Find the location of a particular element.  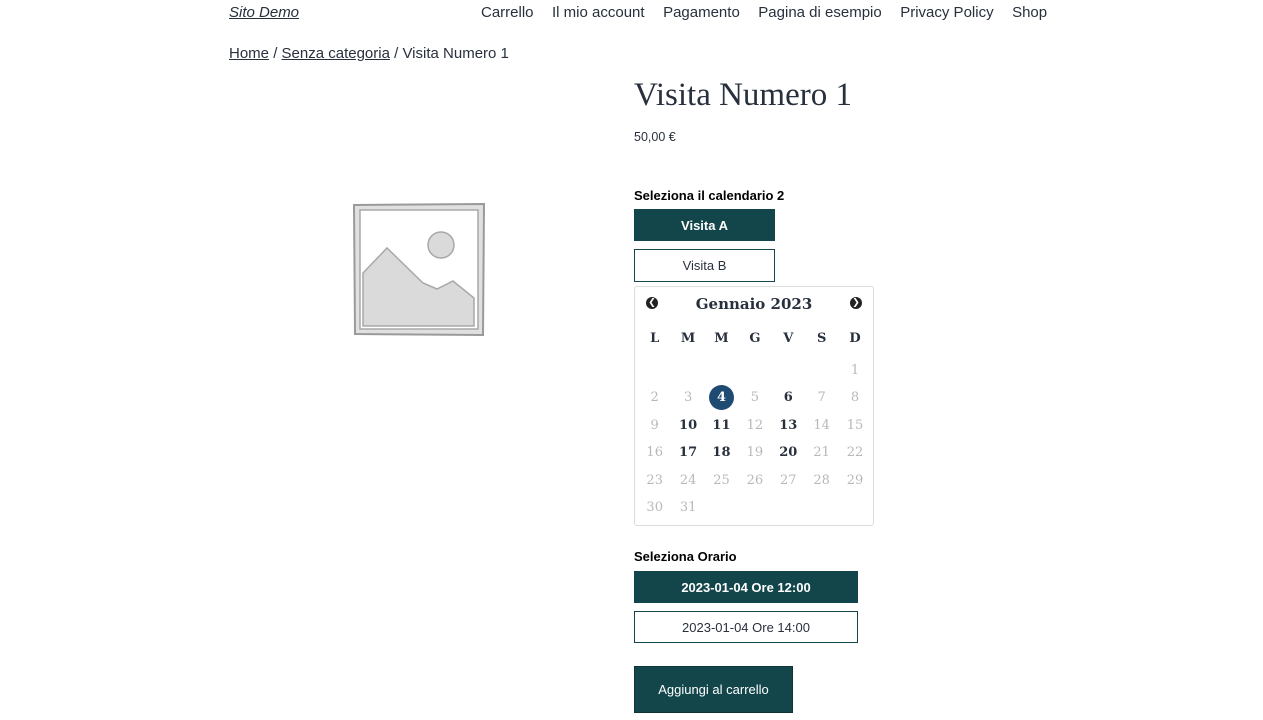

calendar-day-available: 11 is located at coordinates (721, 425).